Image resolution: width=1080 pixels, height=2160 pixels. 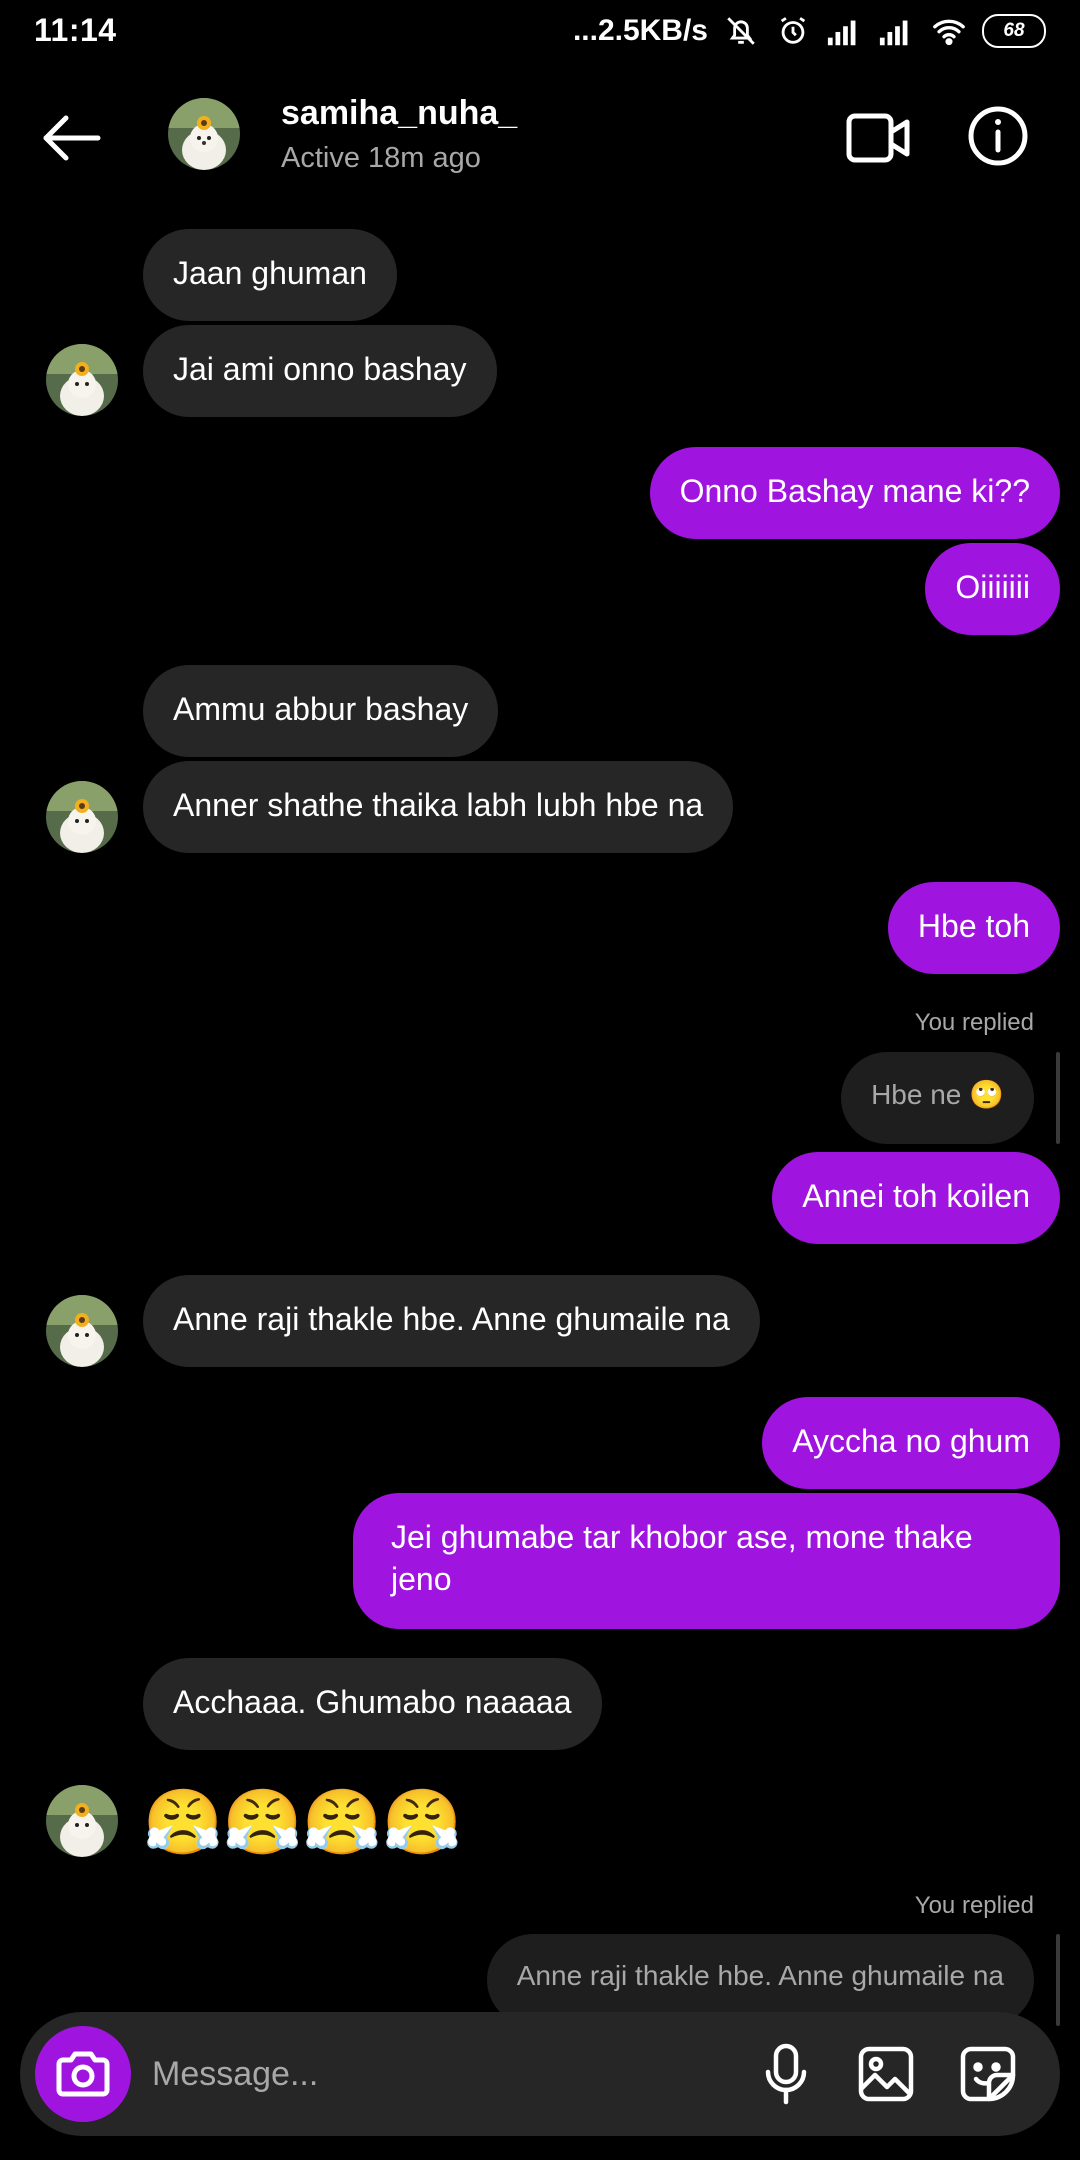 What do you see at coordinates (451, 1321) in the screenshot?
I see `incoming-message: Anne raji thakle hbe. Anne ghumaile na` at bounding box center [451, 1321].